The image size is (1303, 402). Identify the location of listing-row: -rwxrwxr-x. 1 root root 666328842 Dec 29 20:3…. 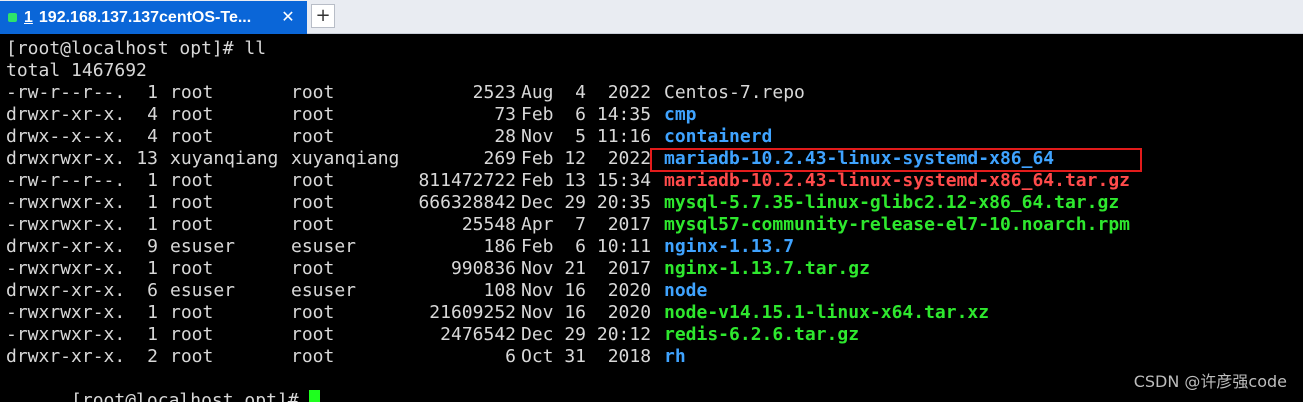
(651, 203).